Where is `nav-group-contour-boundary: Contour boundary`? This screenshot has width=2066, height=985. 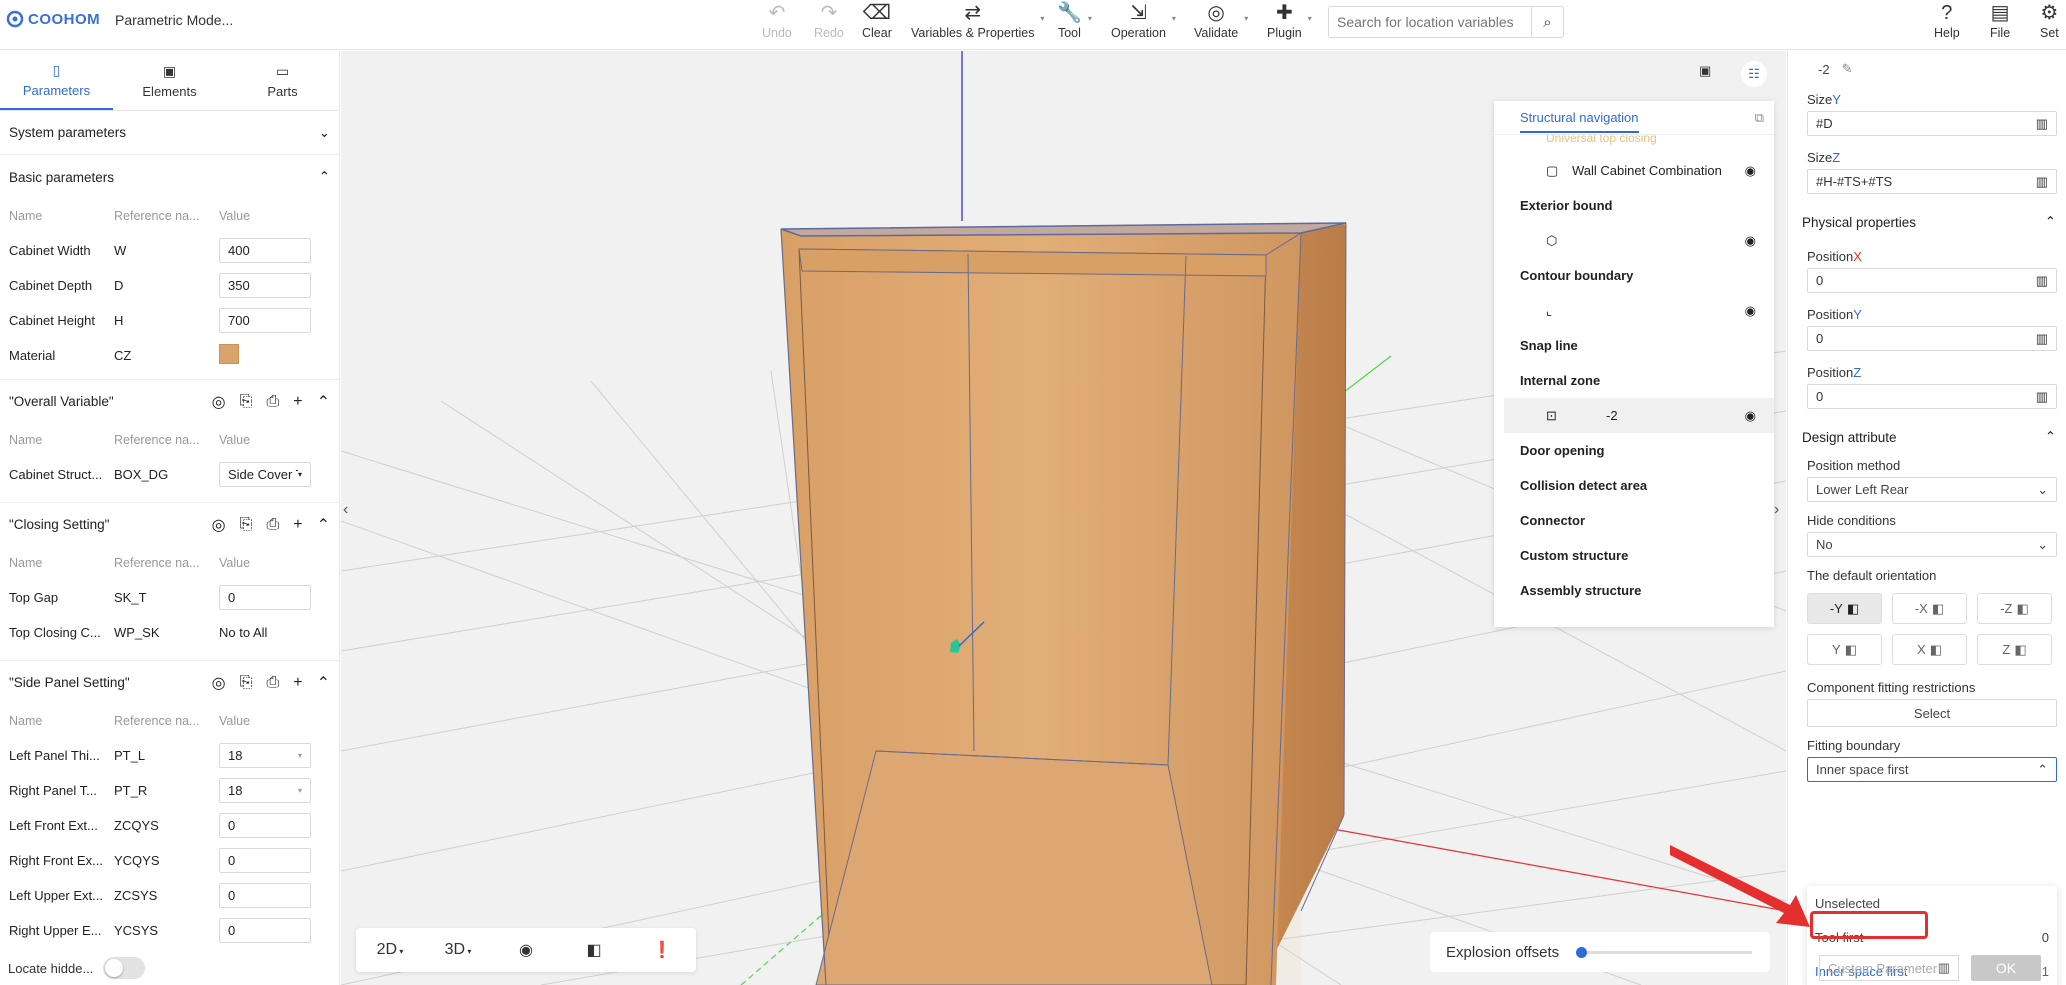 nav-group-contour-boundary: Contour boundary is located at coordinates (1634, 275).